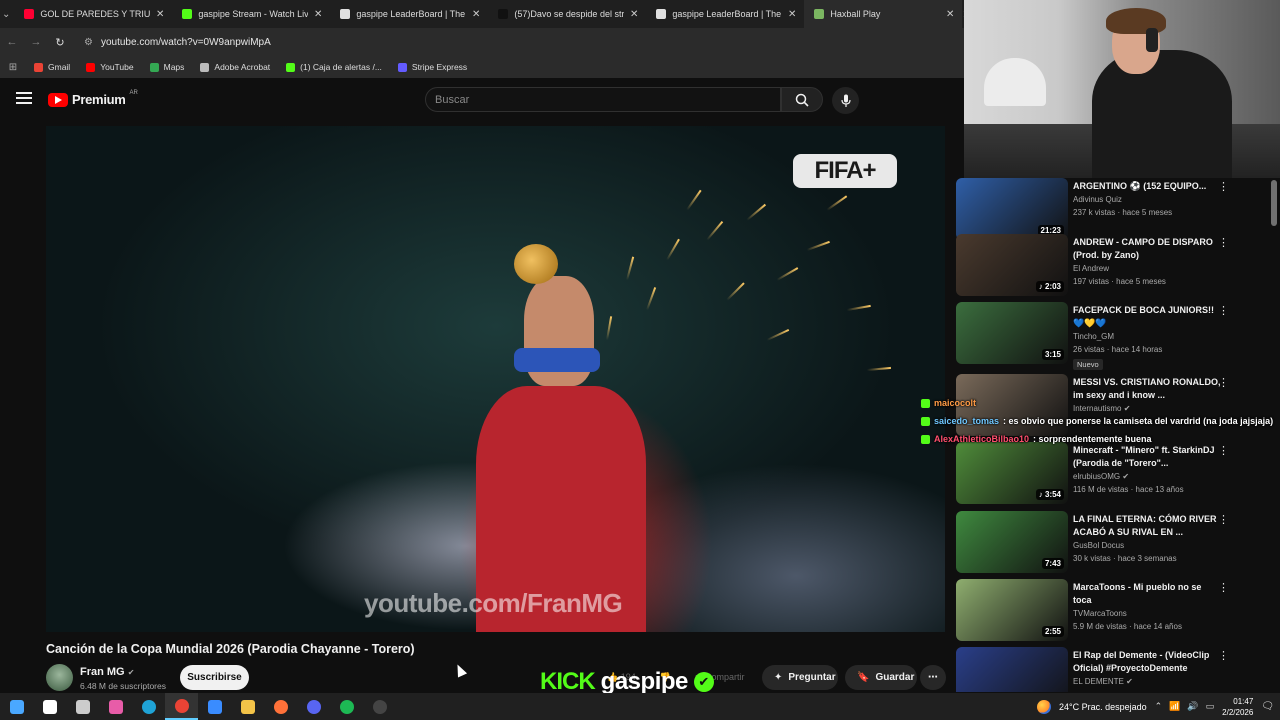 The image size is (1280, 720). I want to click on taskbar-task-view-icon, so click(82, 706).